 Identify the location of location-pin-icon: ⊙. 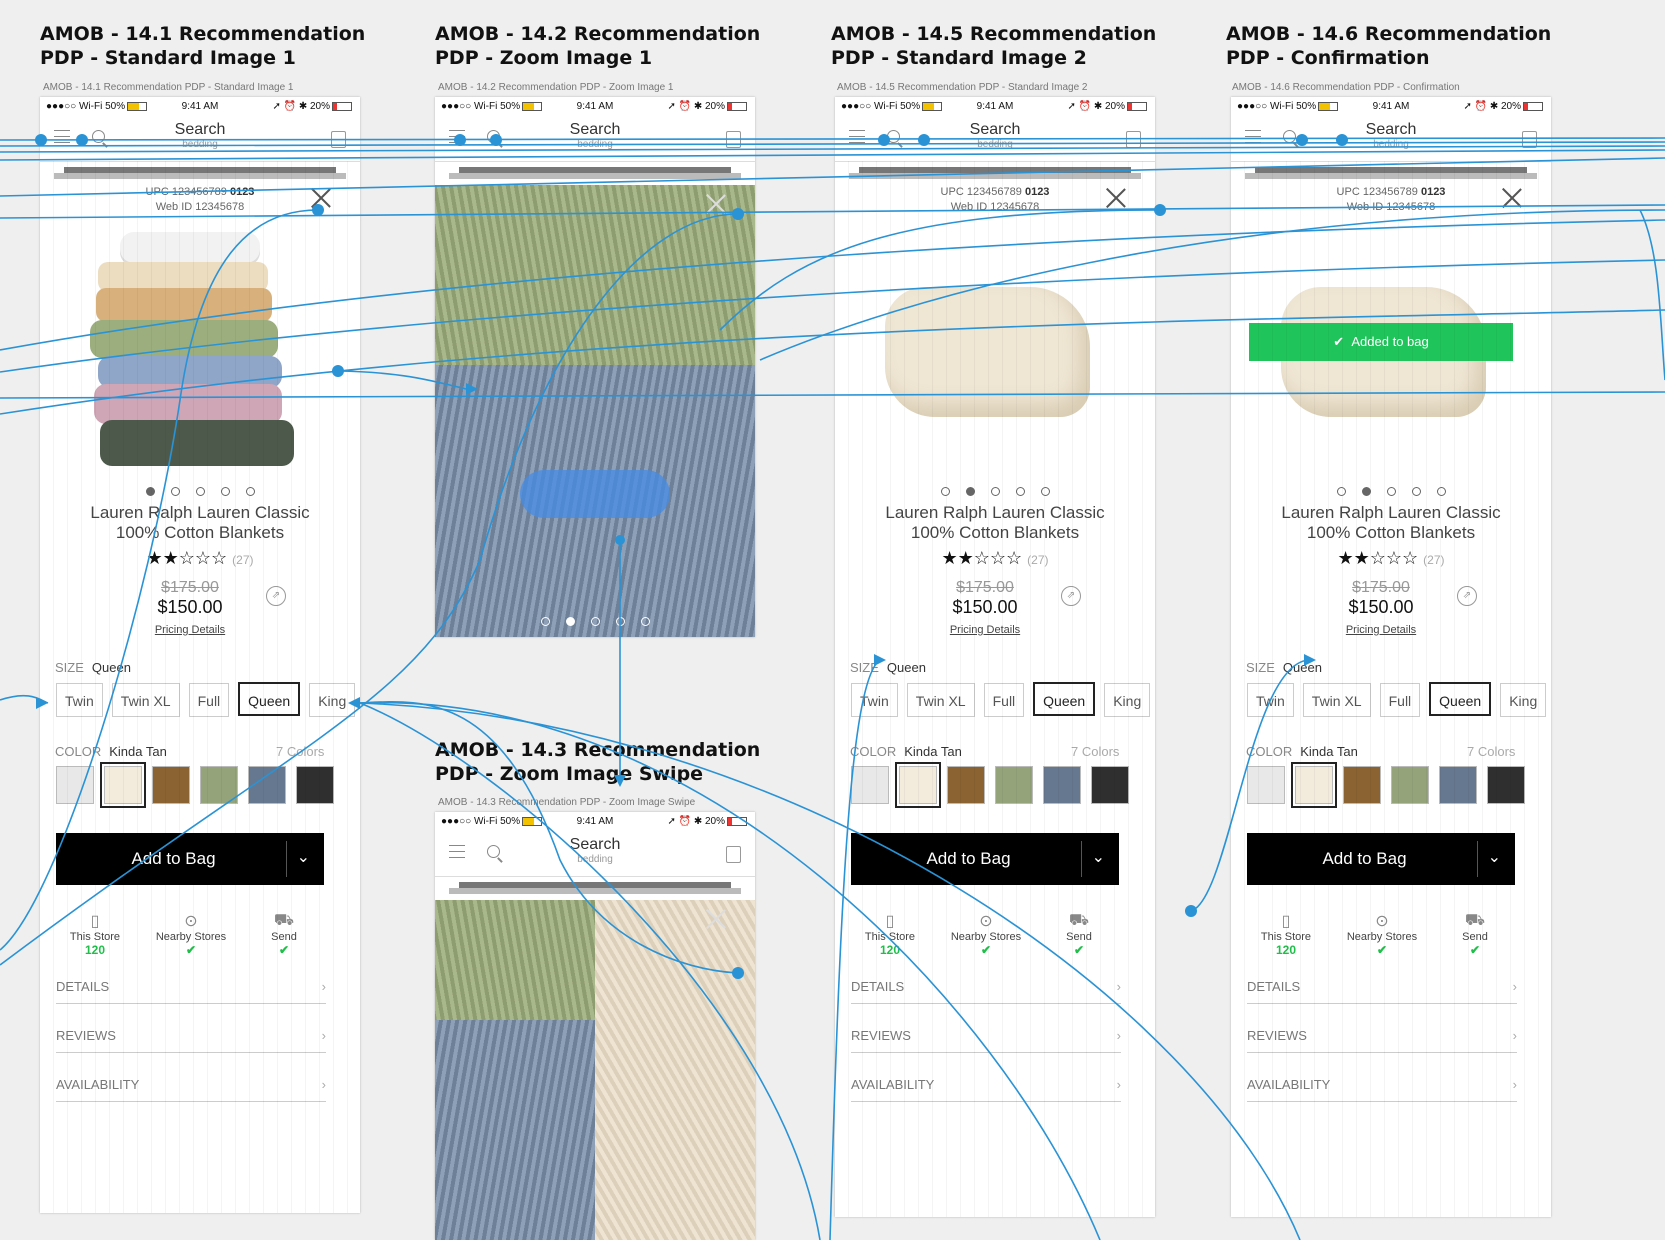
(191, 921).